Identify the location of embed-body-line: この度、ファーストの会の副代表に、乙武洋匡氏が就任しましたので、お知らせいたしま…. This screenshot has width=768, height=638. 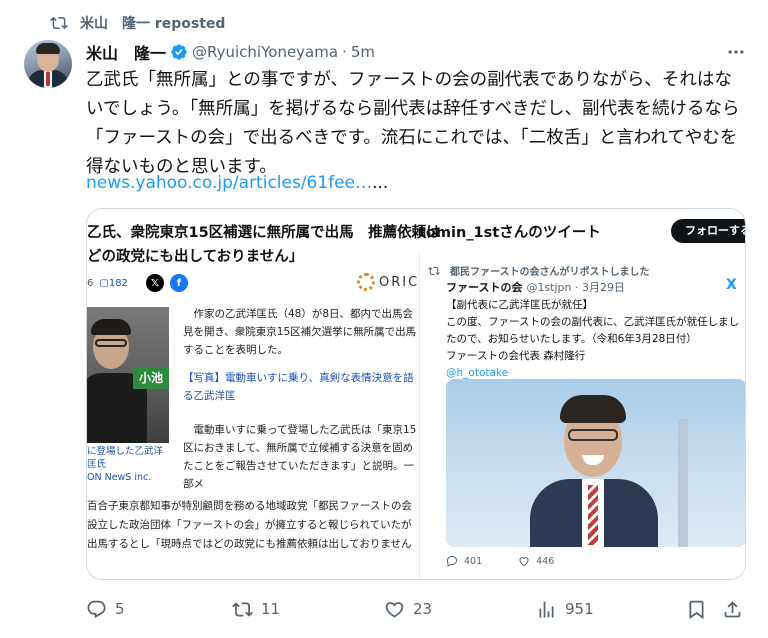
(593, 330).